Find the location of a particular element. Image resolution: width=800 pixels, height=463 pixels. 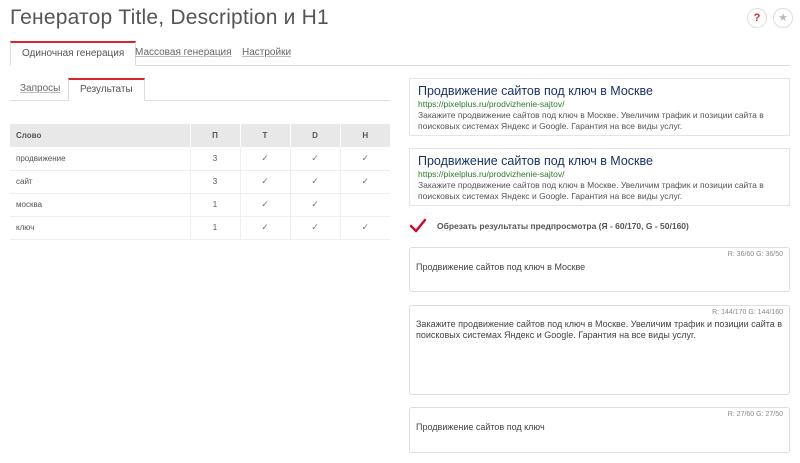

title-field-value: Продвижение сайтов под ключ в Москве is located at coordinates (599, 267).